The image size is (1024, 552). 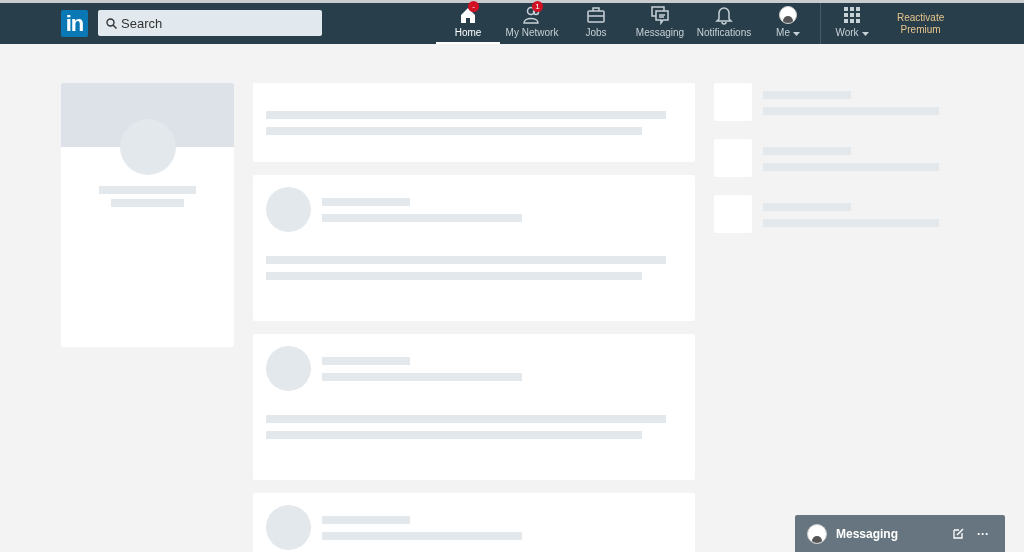 I want to click on grid-icon, so click(x=852, y=15).